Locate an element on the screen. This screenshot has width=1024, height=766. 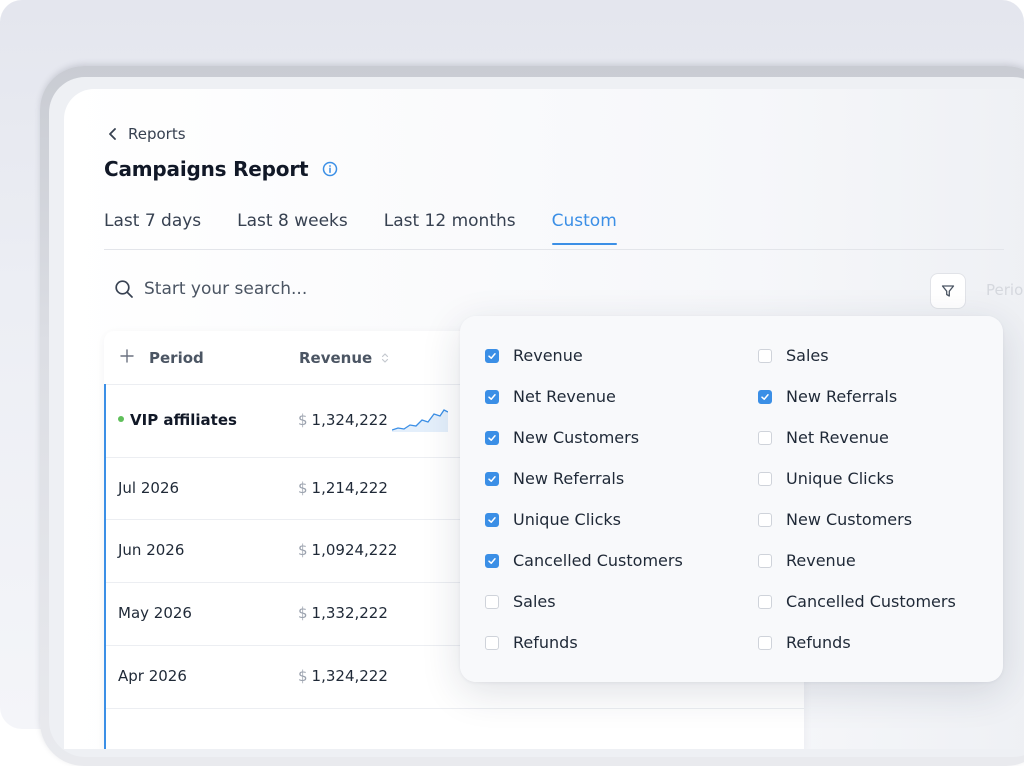
filter-button is located at coordinates (948, 291).